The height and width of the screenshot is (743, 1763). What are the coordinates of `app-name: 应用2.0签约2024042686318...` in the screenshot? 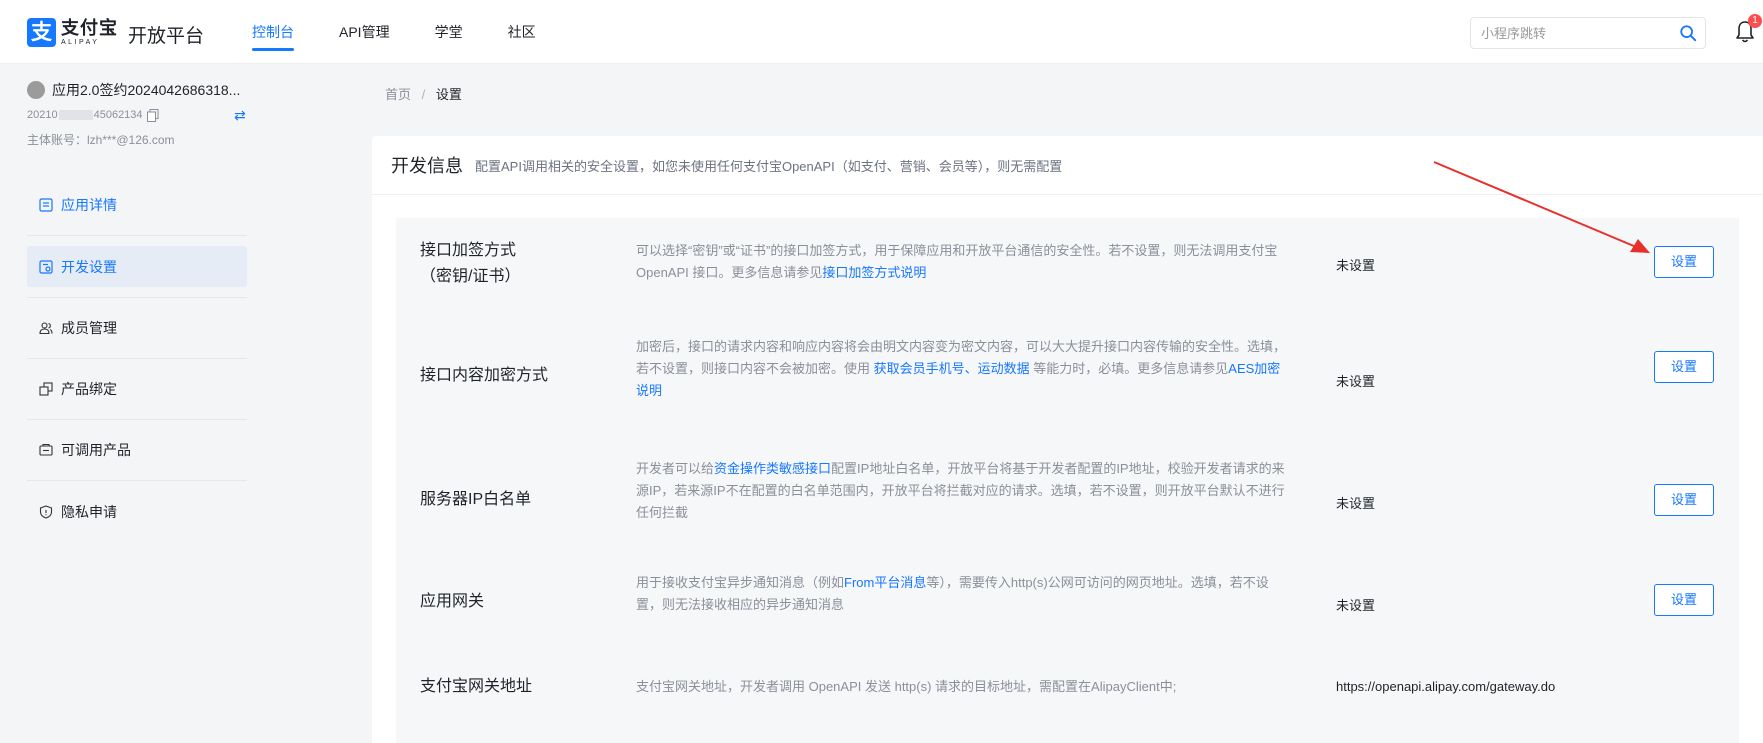 It's located at (133, 90).